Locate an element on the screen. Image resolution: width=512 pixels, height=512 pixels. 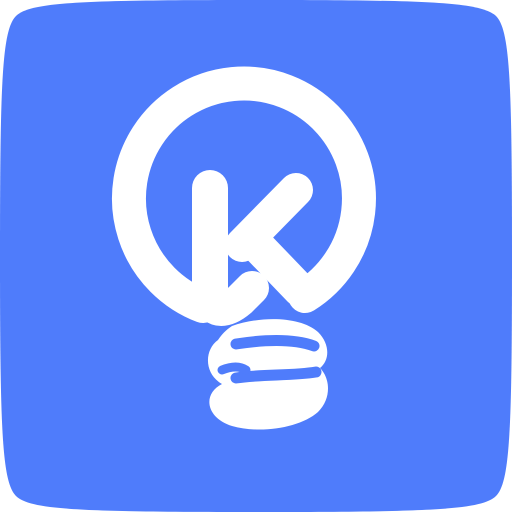
bulb-base is located at coordinates (267, 374).